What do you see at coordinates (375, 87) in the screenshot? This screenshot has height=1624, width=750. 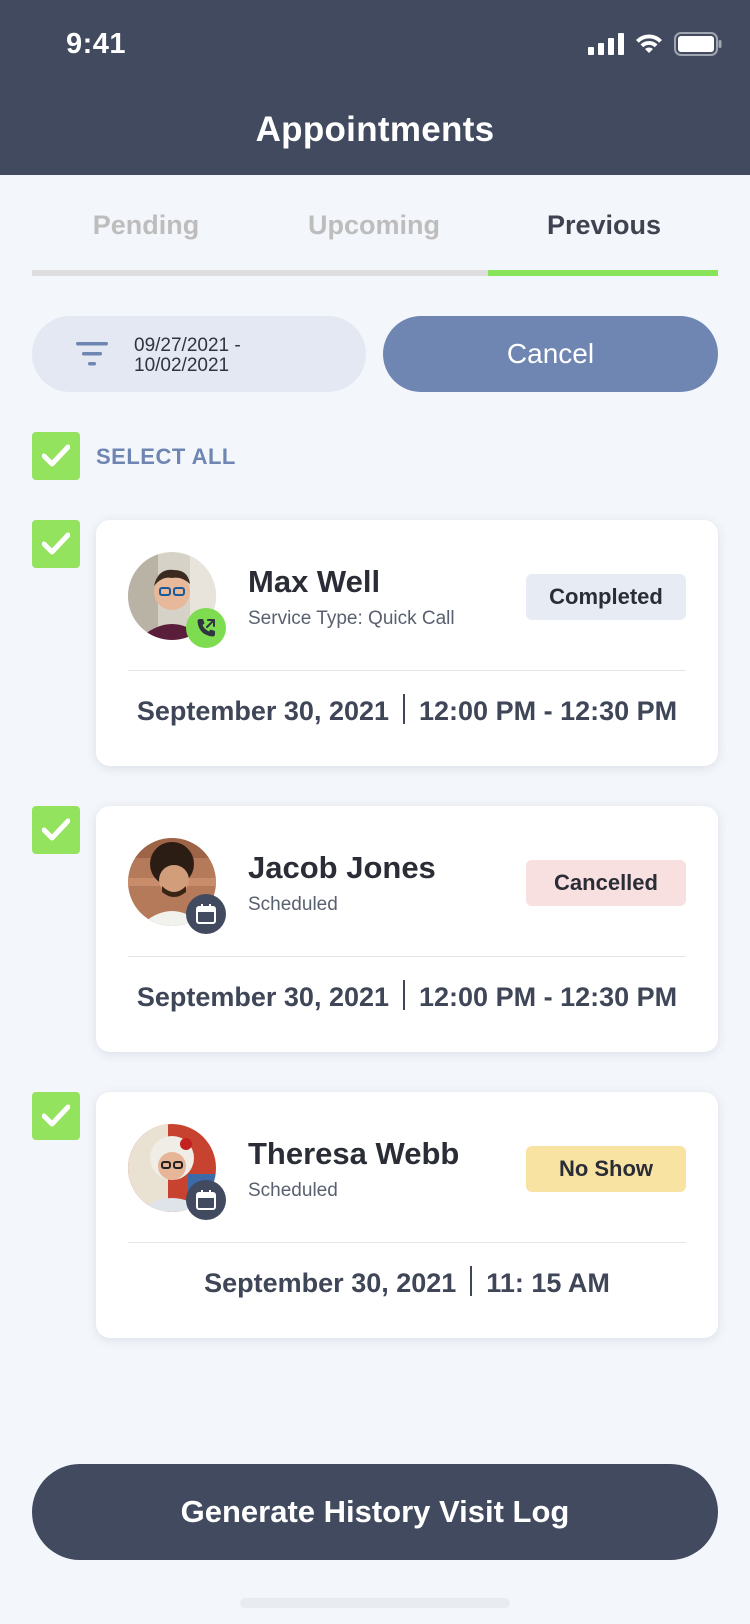 I see `app-header: 9:41 Appointments` at bounding box center [375, 87].